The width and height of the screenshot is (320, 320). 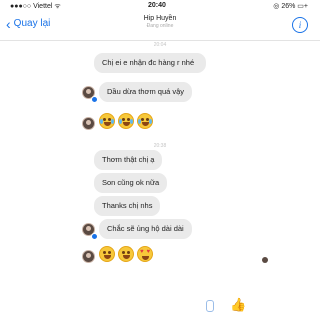 I want to click on thumbs-up-icon: 👍, so click(x=238, y=305).